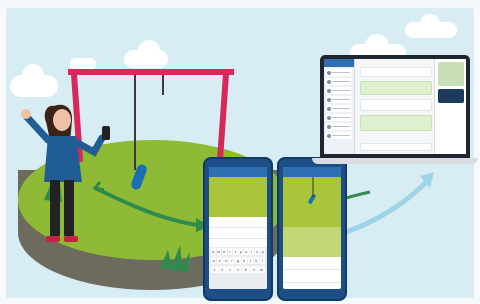  I want to click on laptop-screen, so click(395, 106).